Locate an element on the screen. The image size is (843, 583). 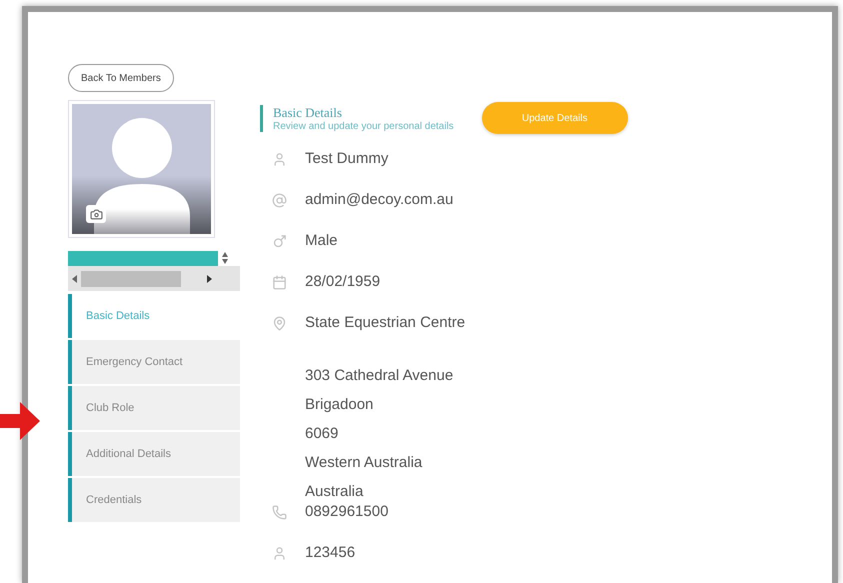
camera-icon is located at coordinates (96, 214).